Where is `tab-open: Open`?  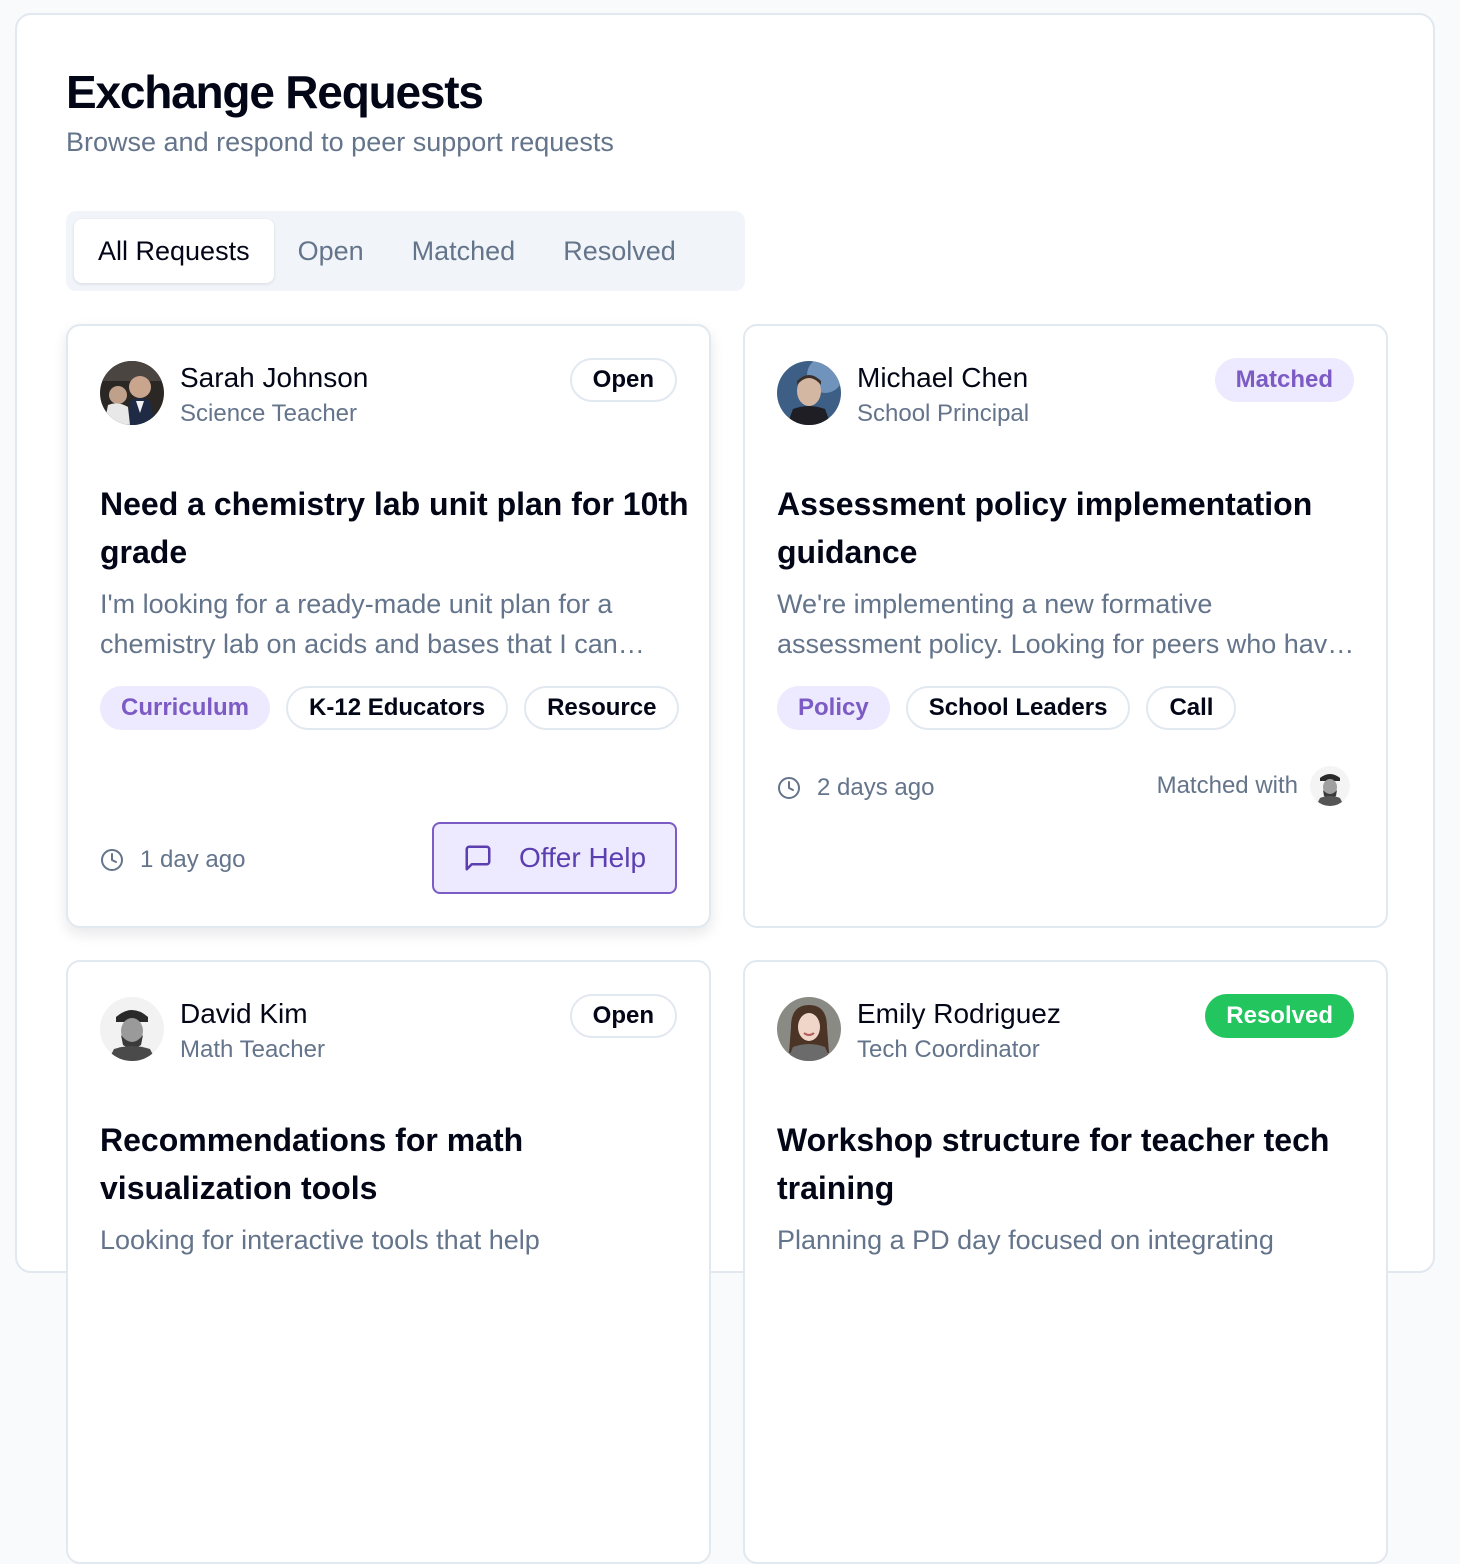 tab-open: Open is located at coordinates (331, 251).